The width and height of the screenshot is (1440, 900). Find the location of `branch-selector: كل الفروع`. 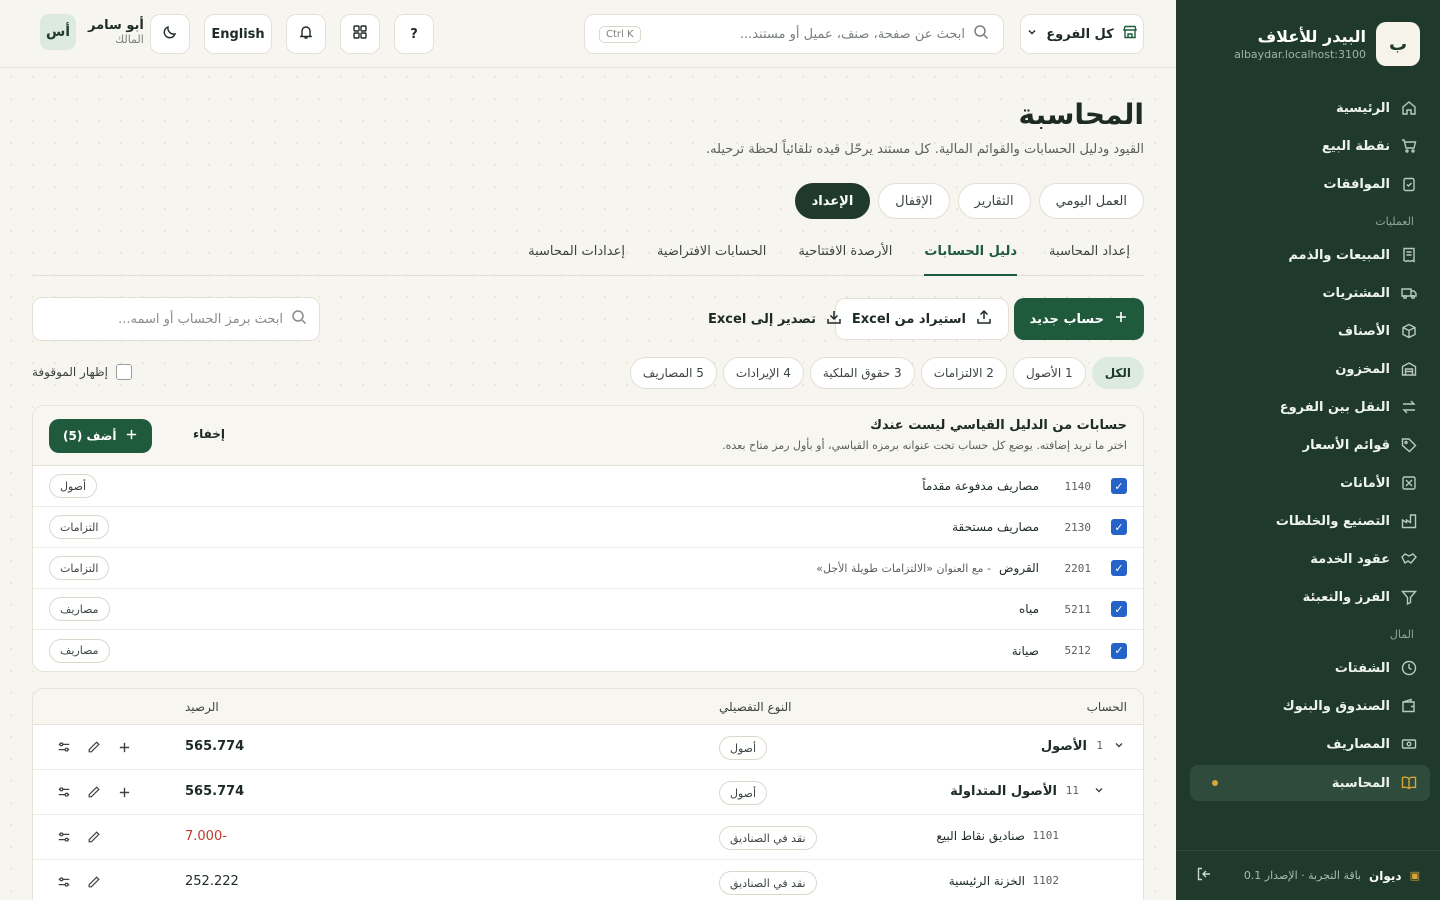

branch-selector: كل الفروع is located at coordinates (1082, 34).